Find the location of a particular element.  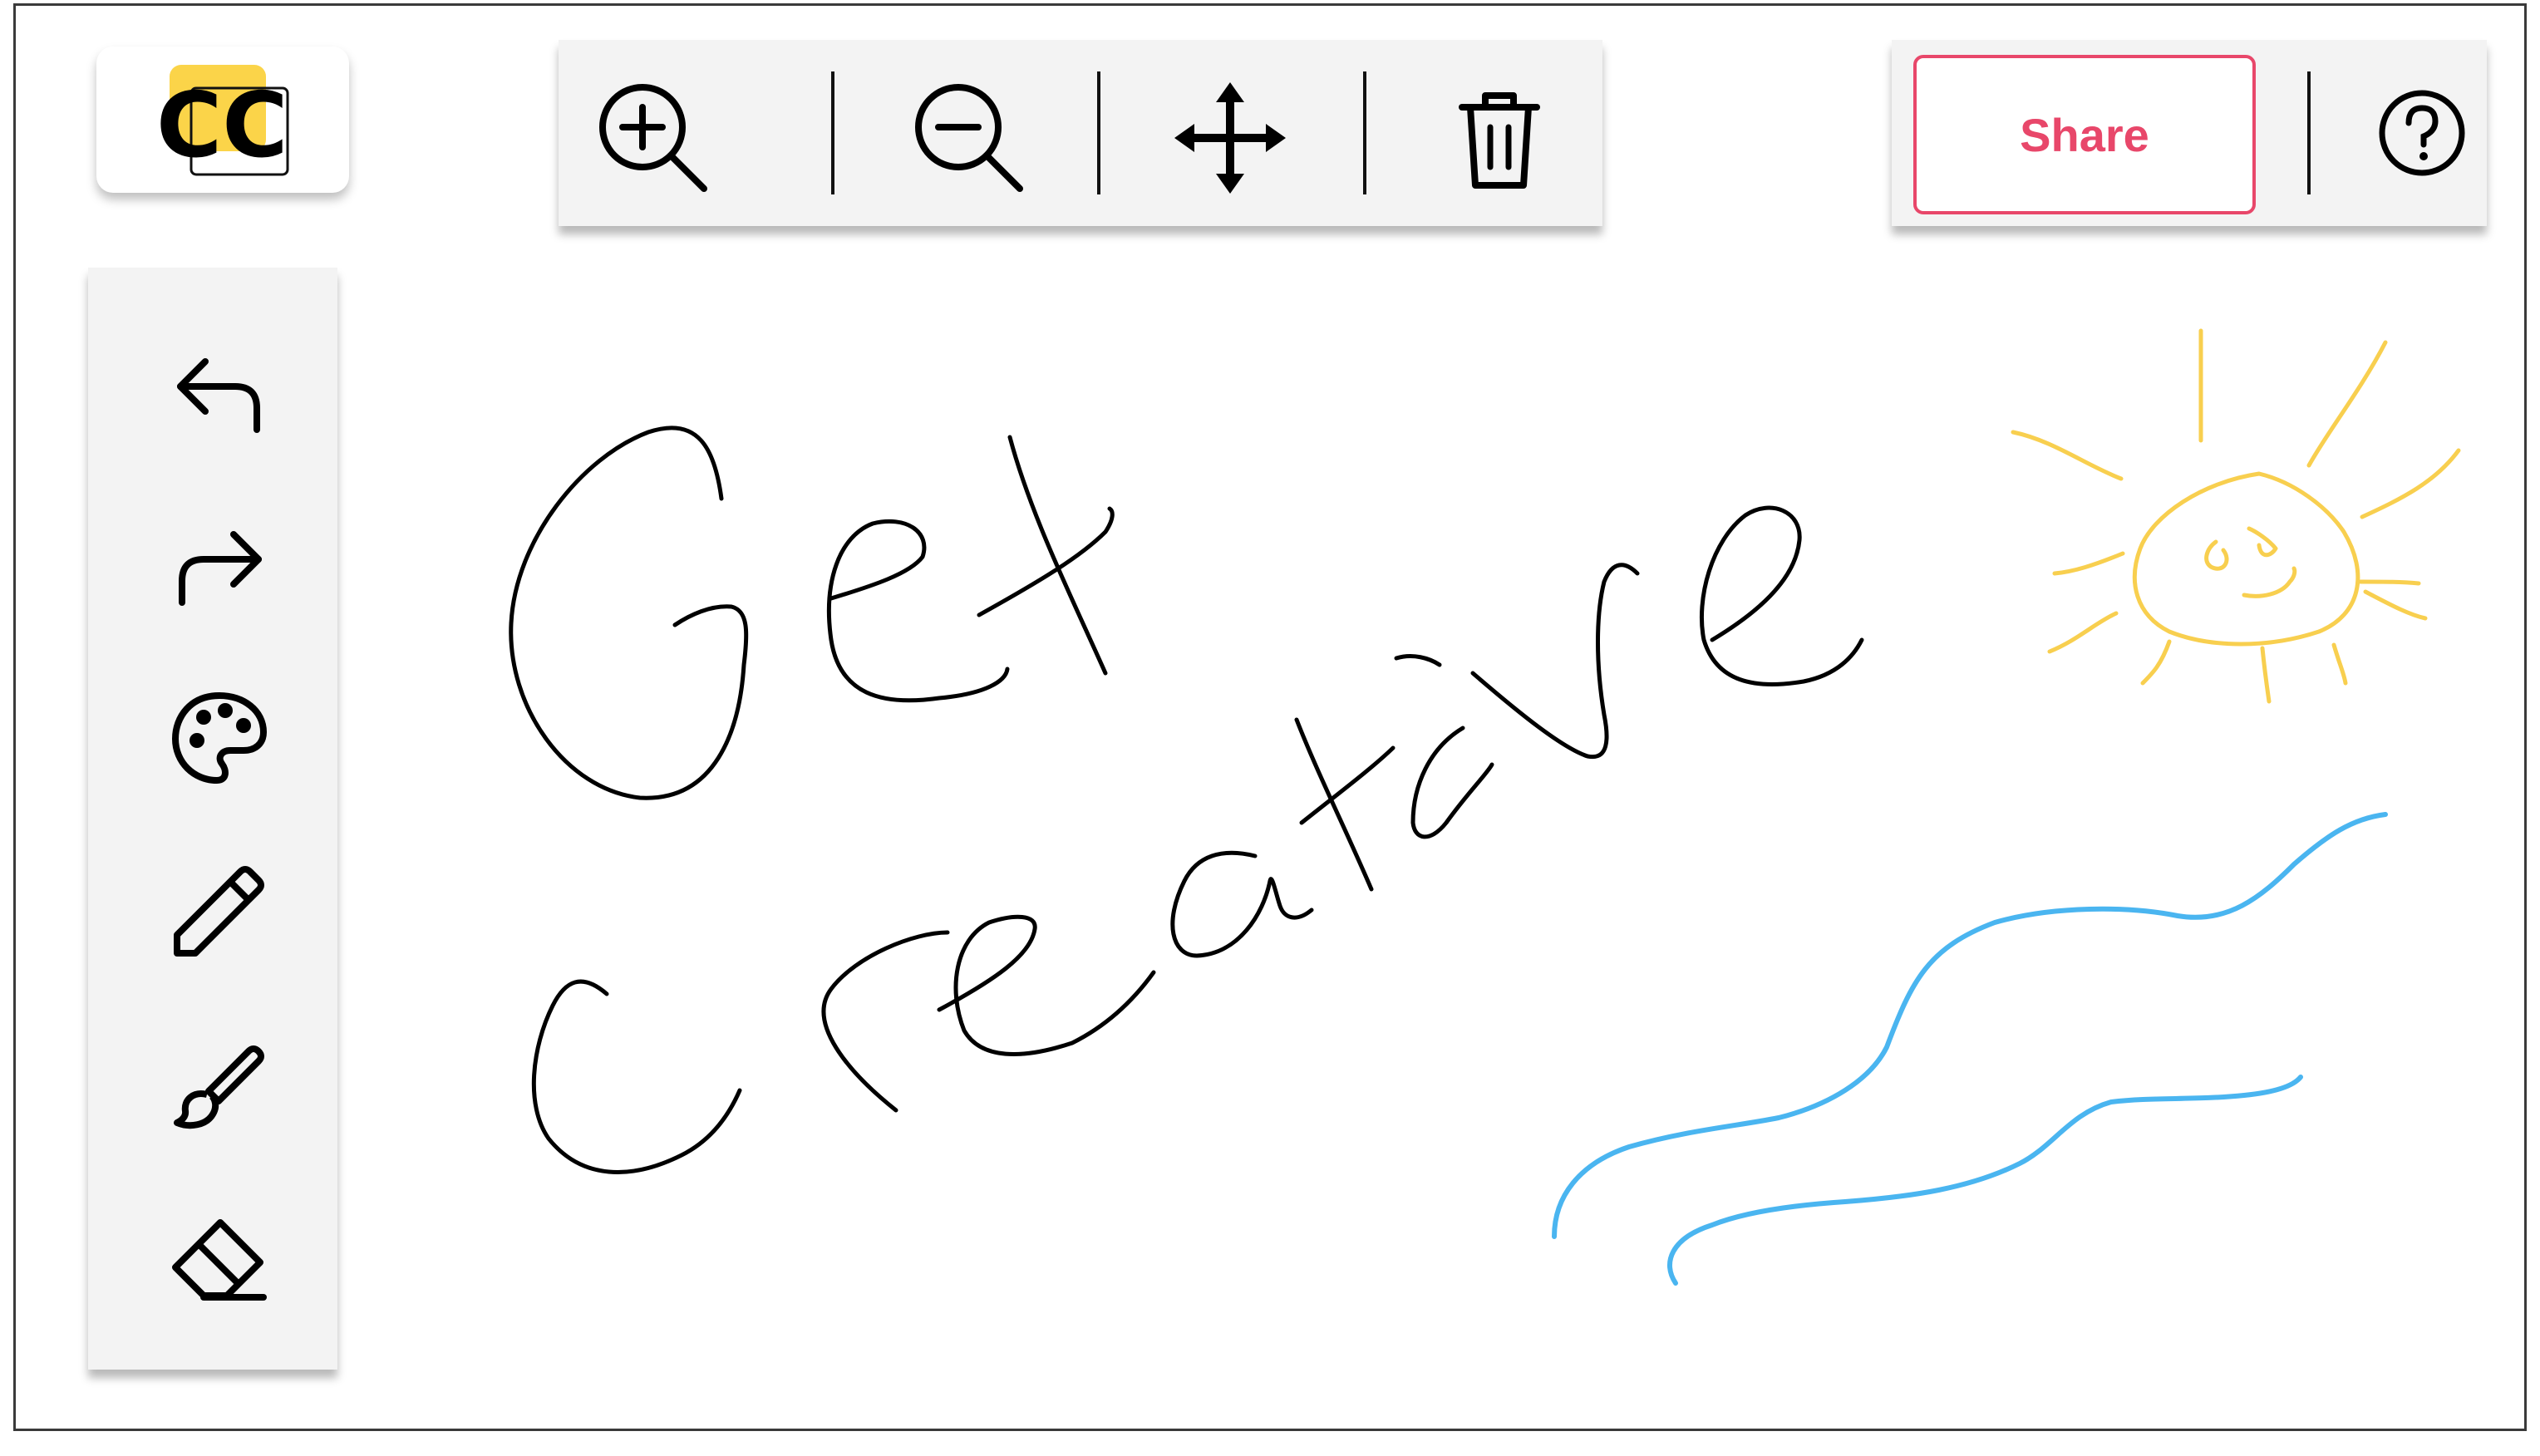

logo-icon: CC is located at coordinates (222, 121).